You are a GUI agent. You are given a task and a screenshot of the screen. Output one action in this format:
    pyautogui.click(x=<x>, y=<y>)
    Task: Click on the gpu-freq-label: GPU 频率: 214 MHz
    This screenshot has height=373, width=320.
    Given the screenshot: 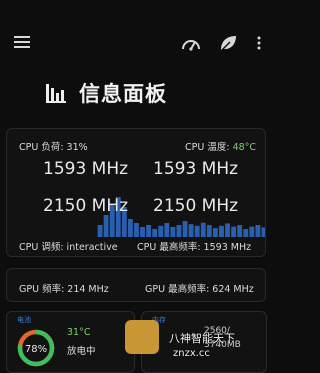 What is the action you would take?
    pyautogui.click(x=64, y=289)
    